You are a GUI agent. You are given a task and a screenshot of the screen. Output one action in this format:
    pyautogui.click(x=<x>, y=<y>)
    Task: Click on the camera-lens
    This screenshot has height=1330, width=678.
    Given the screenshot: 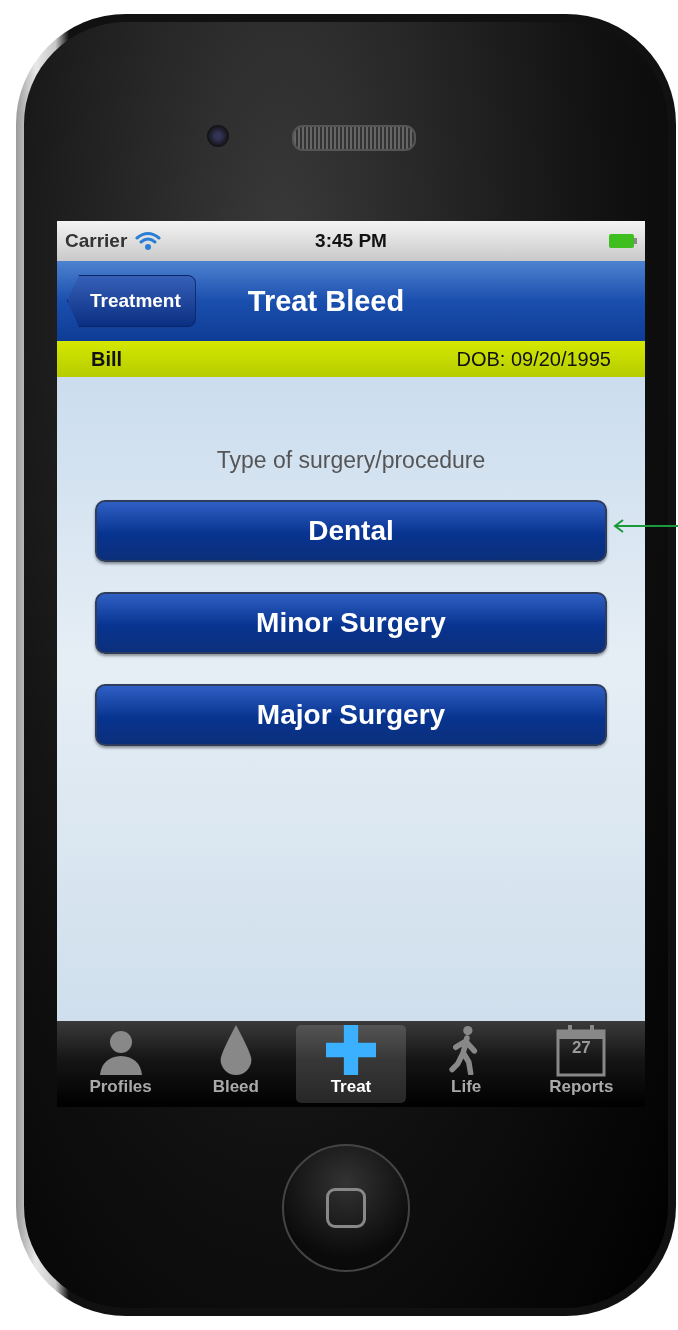 What is the action you would take?
    pyautogui.click(x=218, y=136)
    